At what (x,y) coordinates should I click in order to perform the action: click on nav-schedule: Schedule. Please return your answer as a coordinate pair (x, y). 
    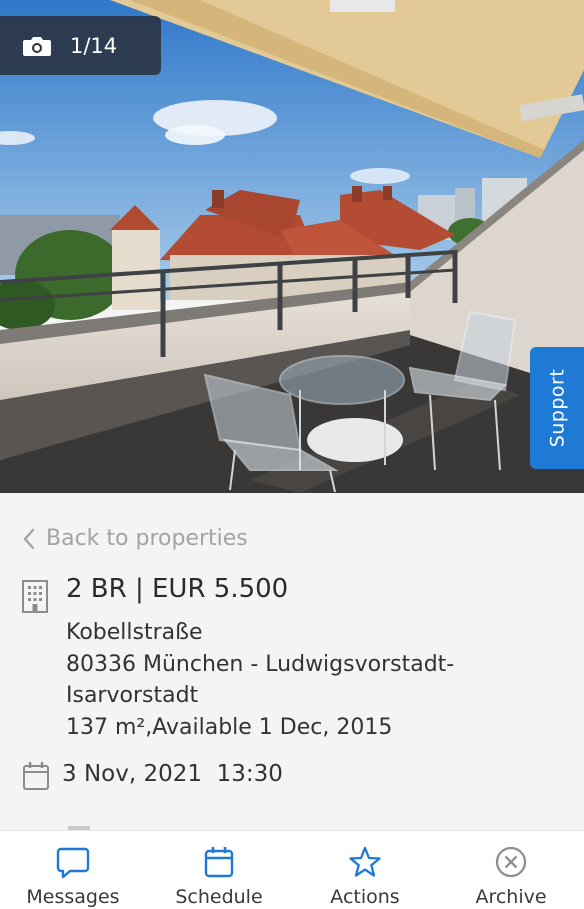
    Looking at the image, I should click on (219, 870).